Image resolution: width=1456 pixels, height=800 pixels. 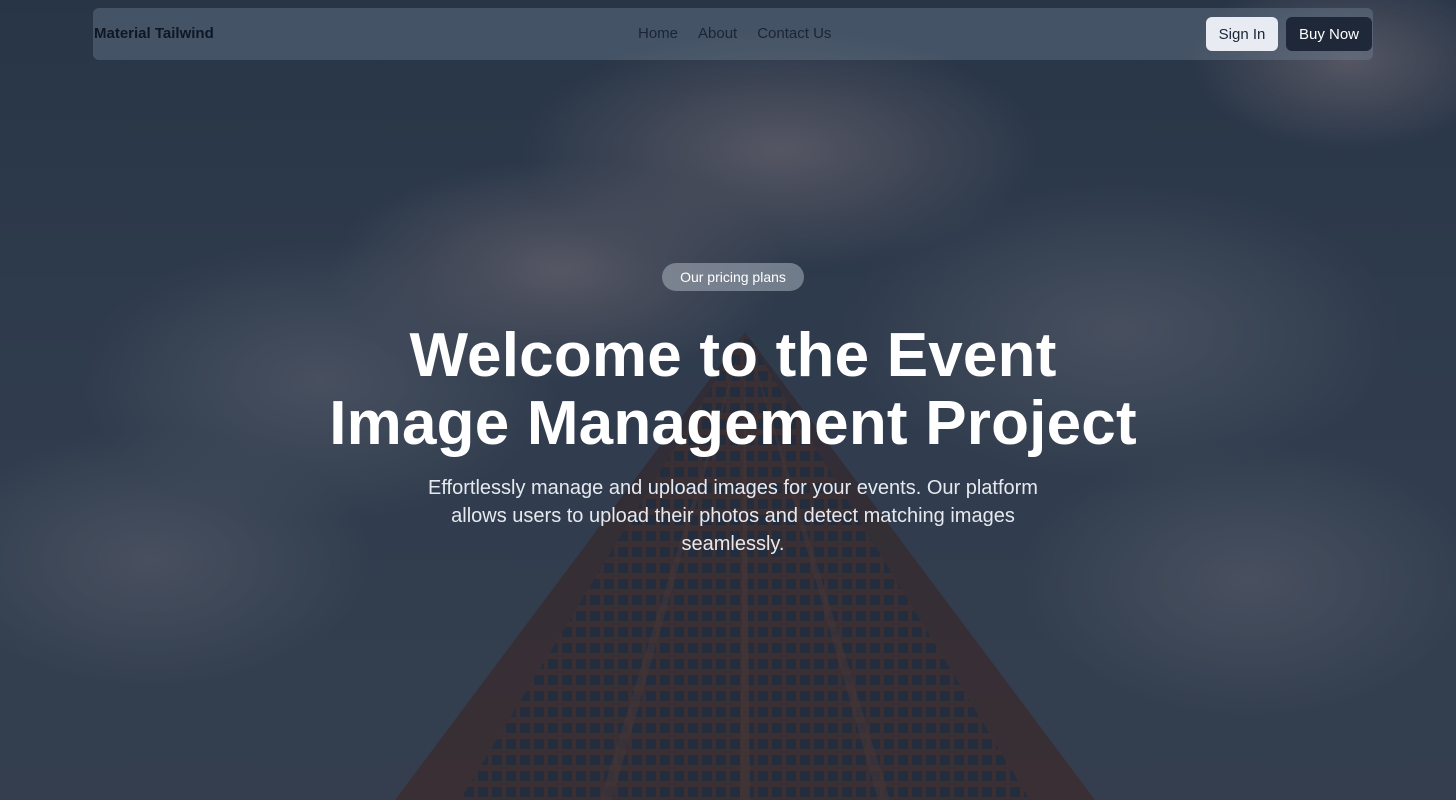 I want to click on hero-title-line-2: Image Management Project, so click(x=733, y=423).